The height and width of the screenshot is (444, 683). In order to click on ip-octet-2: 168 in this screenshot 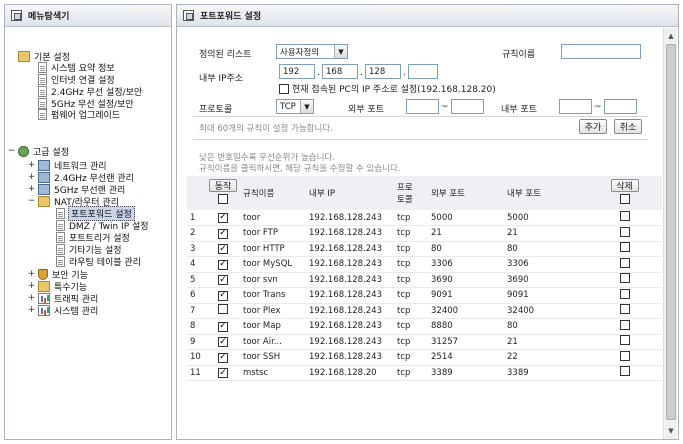, I will do `click(340, 71)`.